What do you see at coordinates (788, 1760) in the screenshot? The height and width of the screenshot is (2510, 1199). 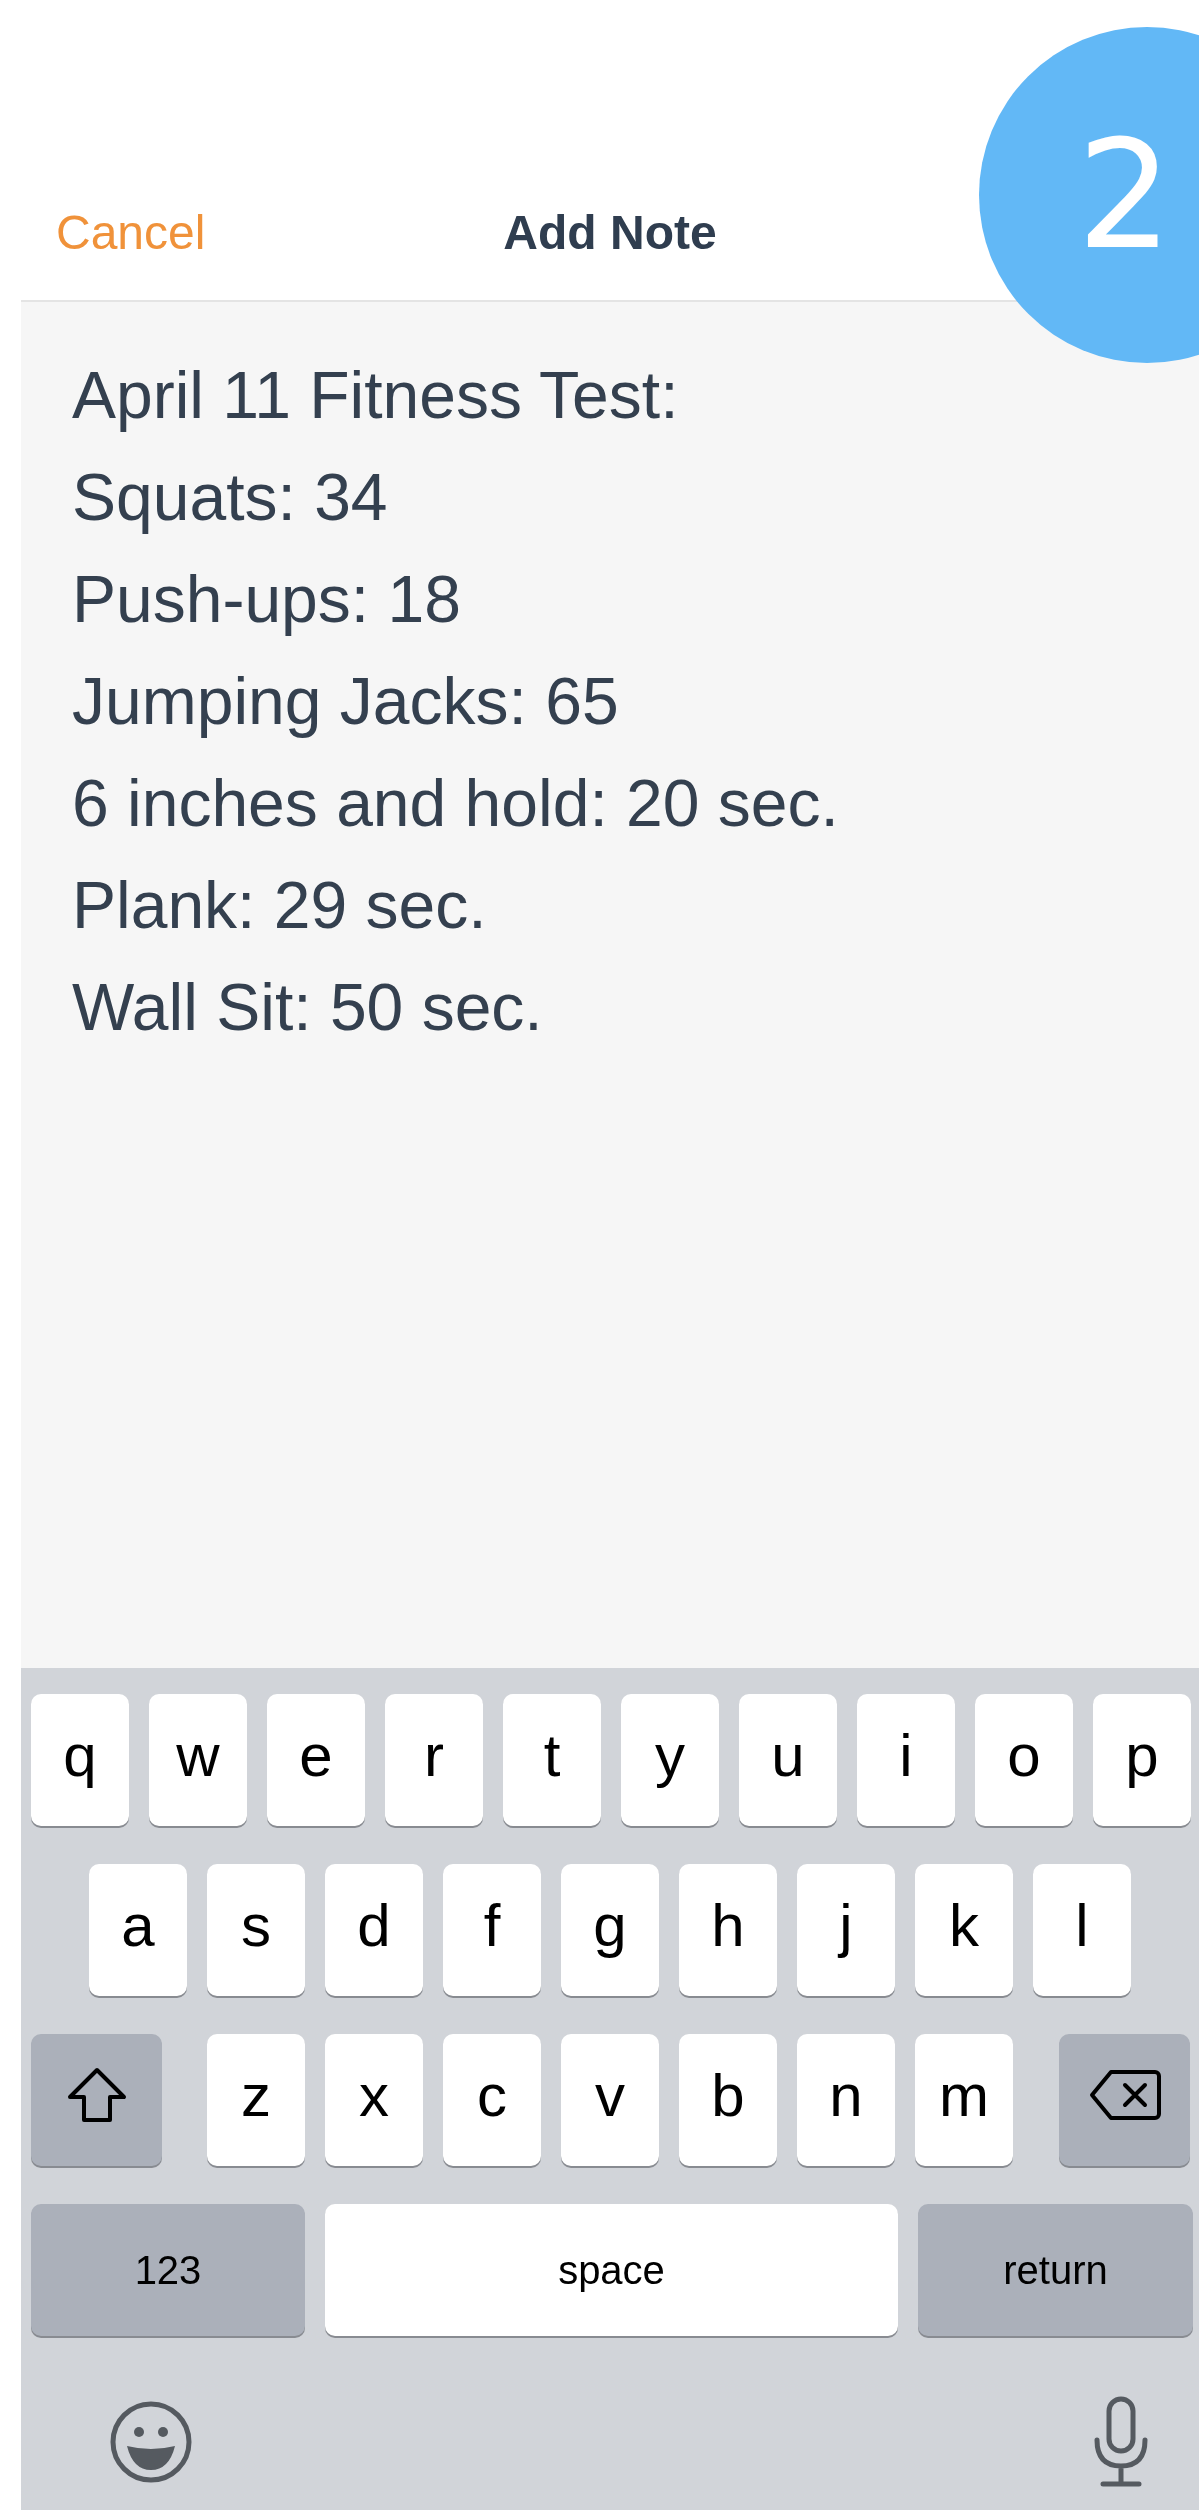 I see `letter-key: u` at bounding box center [788, 1760].